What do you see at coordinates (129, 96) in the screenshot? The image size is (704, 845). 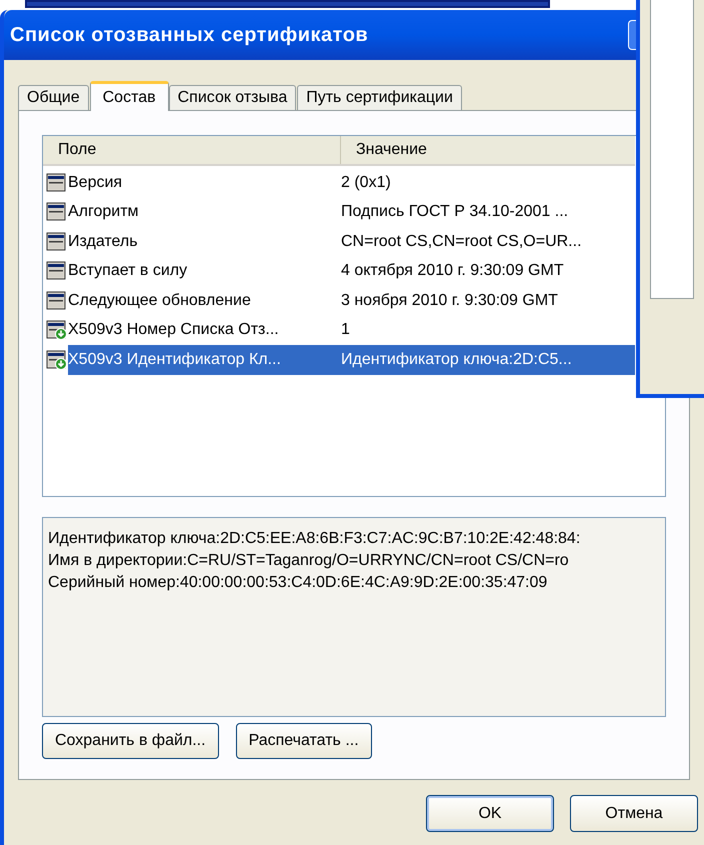 I see `tab: Состав` at bounding box center [129, 96].